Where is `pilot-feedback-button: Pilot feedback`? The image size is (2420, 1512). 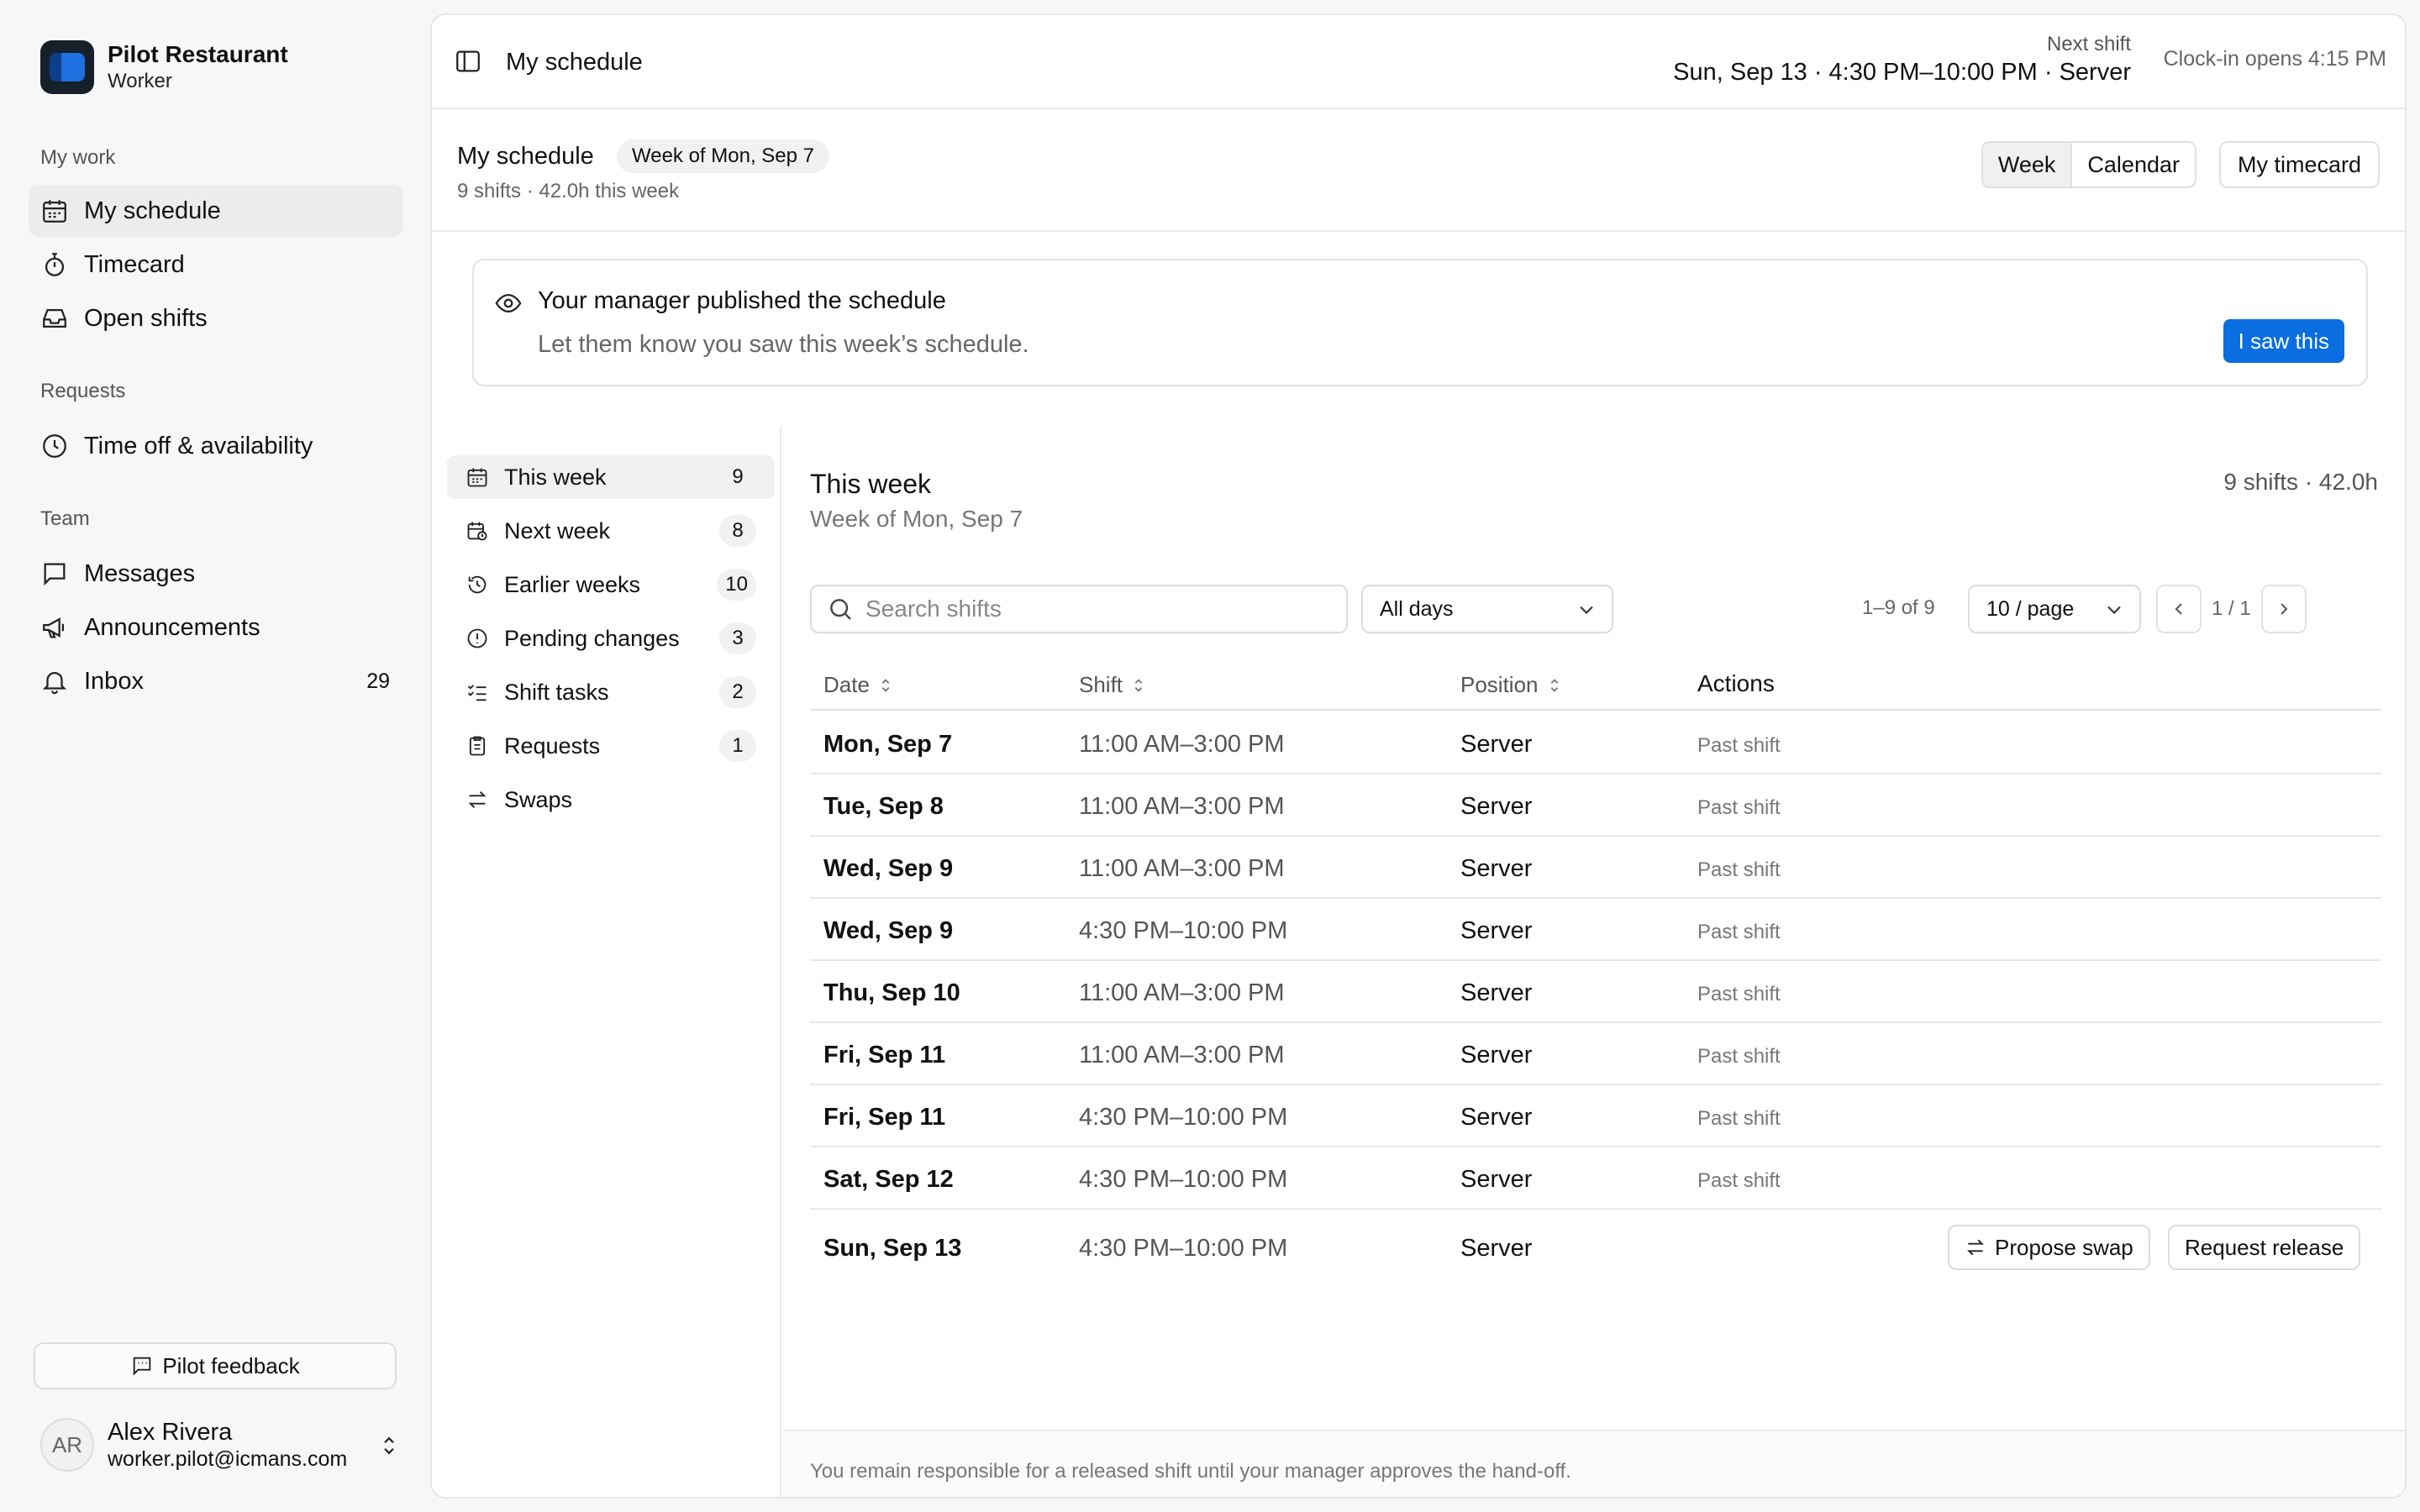 pilot-feedback-button: Pilot feedback is located at coordinates (216, 1365).